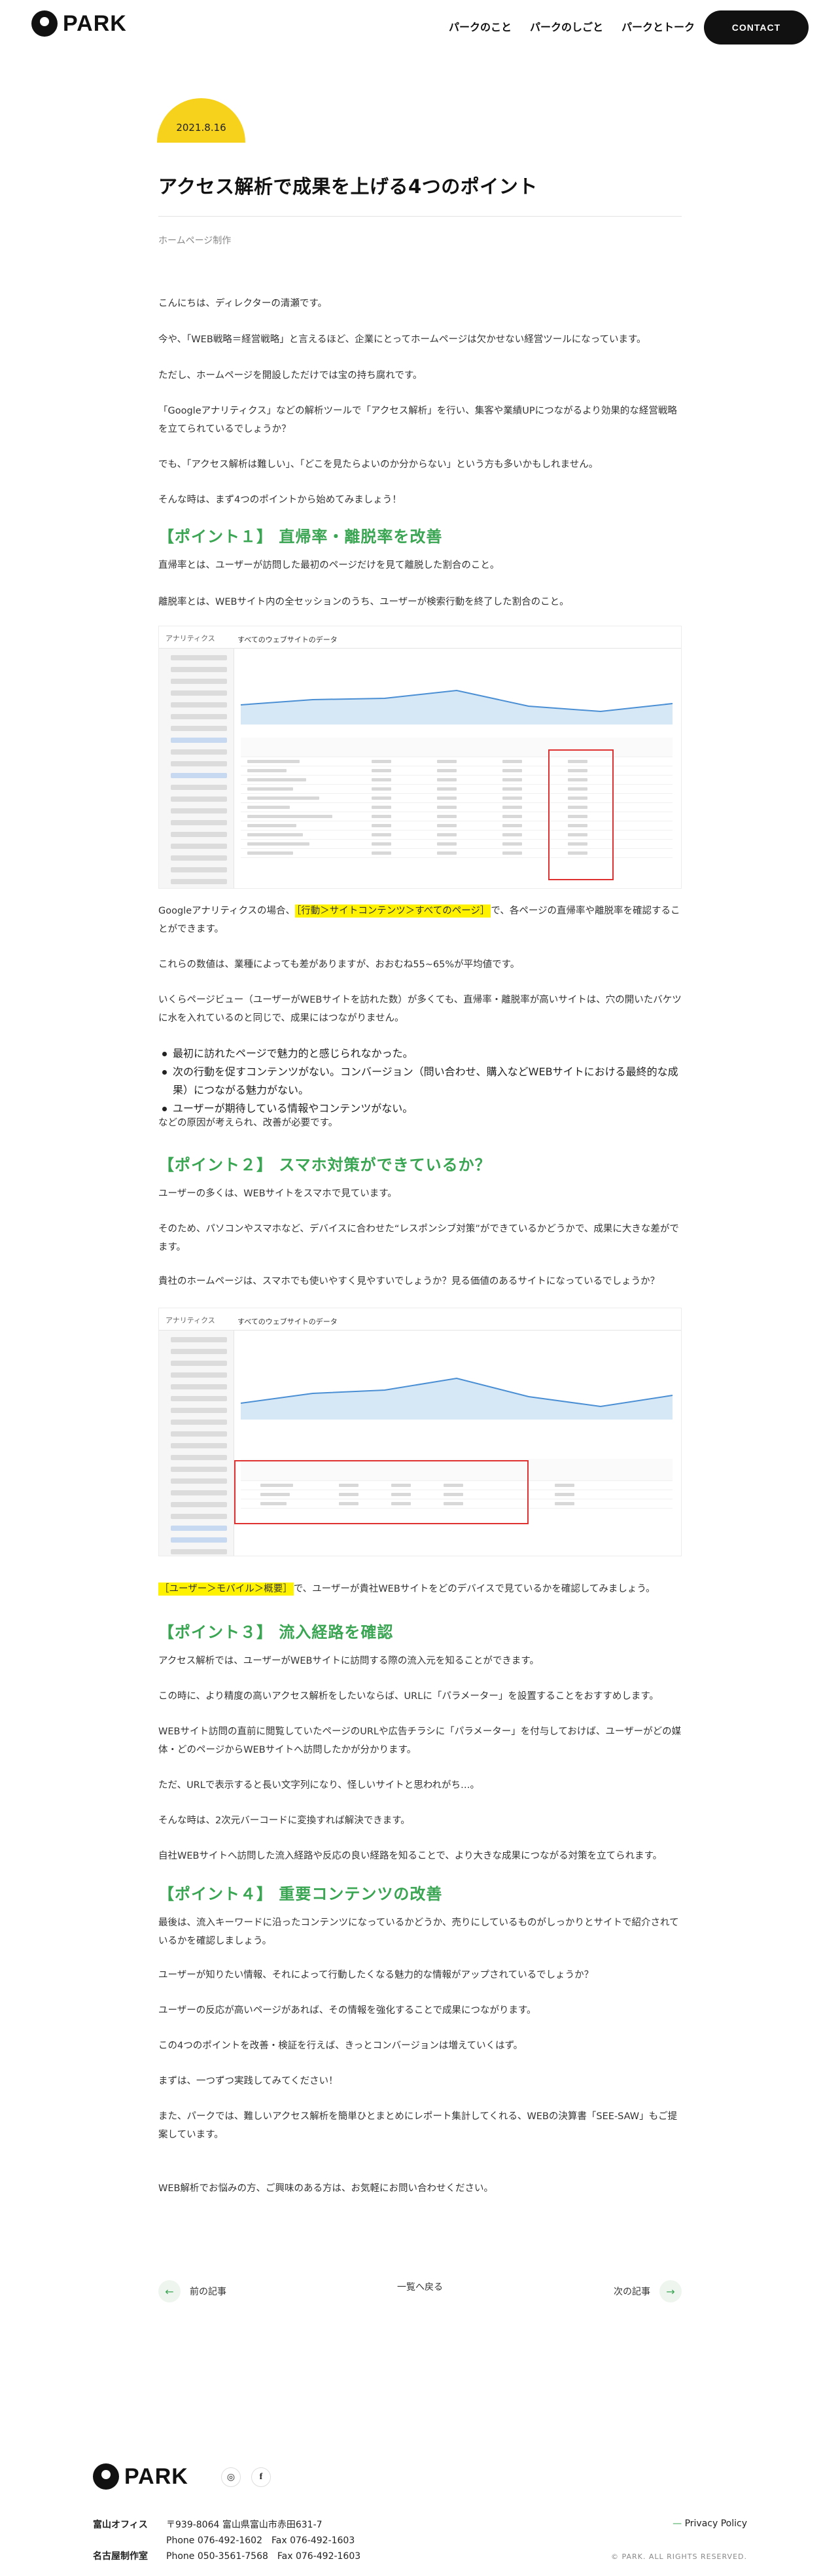 This screenshot has width=840, height=2576. Describe the element at coordinates (420, 1054) in the screenshot. I see `list-item: 最初に訪れたページで魅力的と感じられなかった。` at that location.